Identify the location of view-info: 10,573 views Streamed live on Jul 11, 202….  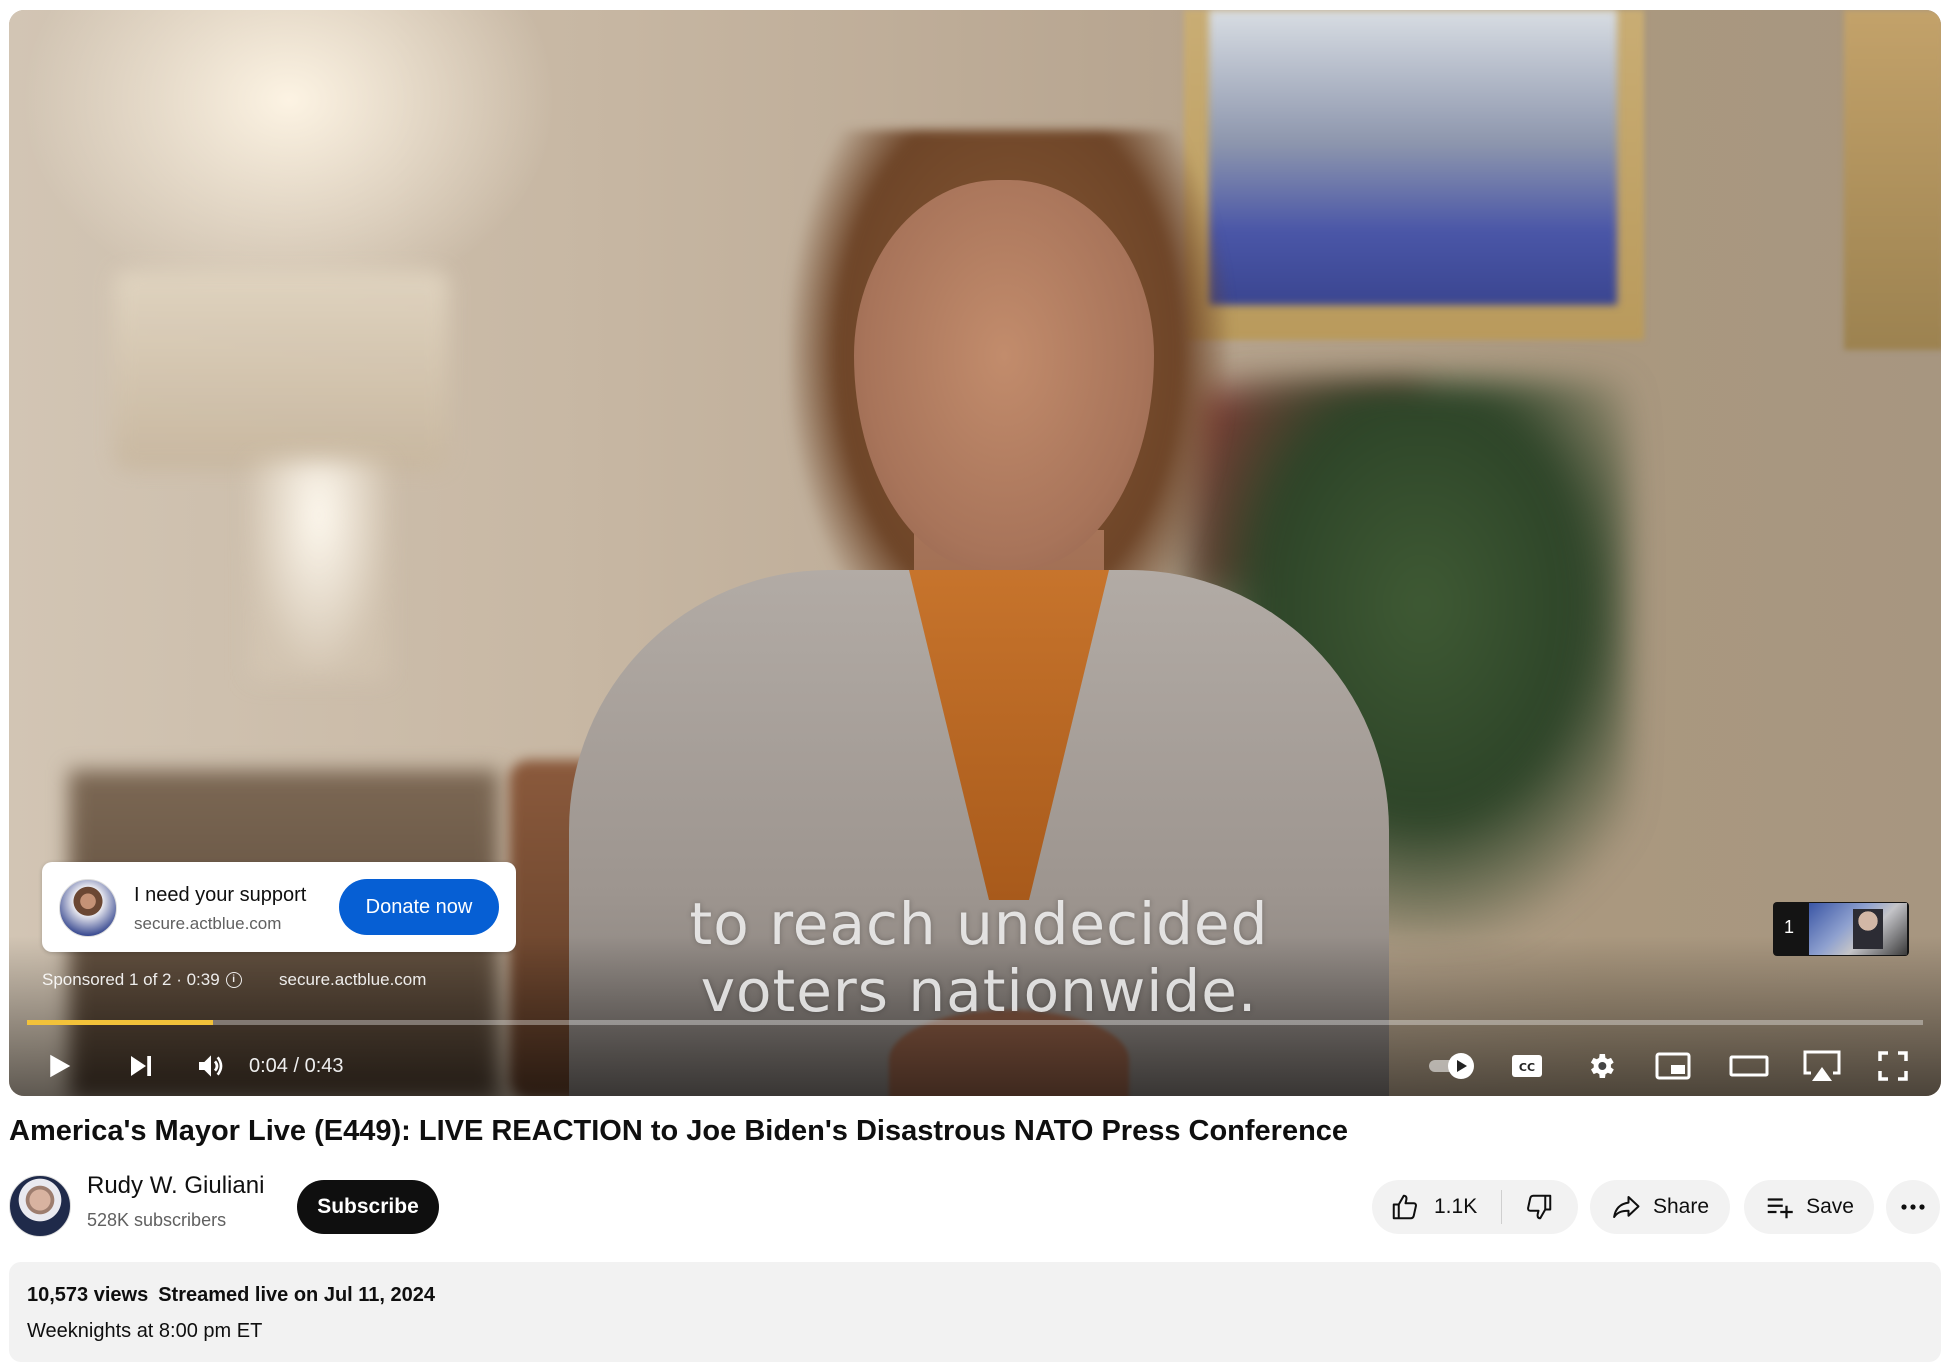
(236, 1295).